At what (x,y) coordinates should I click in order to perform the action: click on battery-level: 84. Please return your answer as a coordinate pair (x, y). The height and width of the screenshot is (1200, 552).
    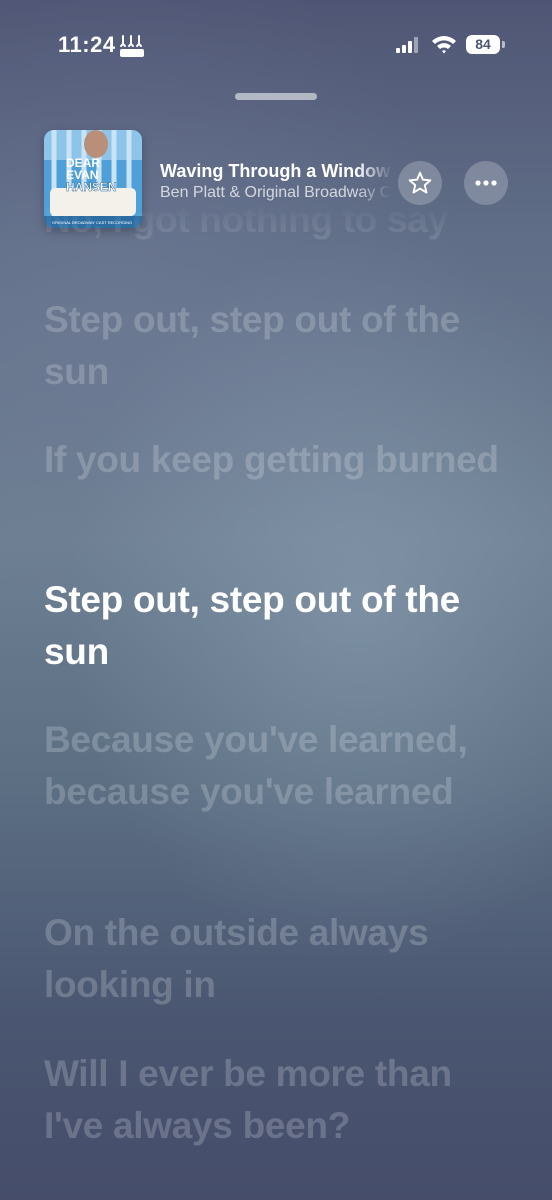
    Looking at the image, I should click on (483, 44).